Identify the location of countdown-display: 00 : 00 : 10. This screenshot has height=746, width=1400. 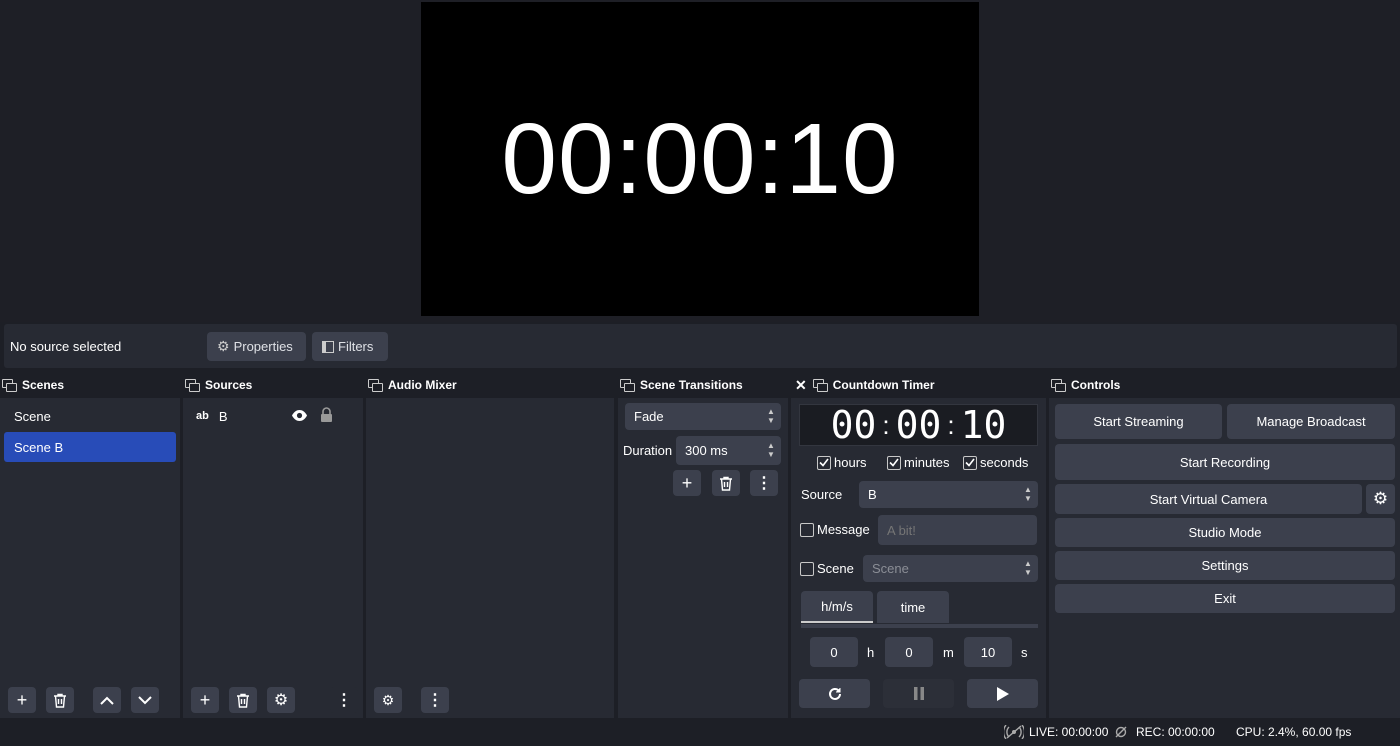
(918, 425).